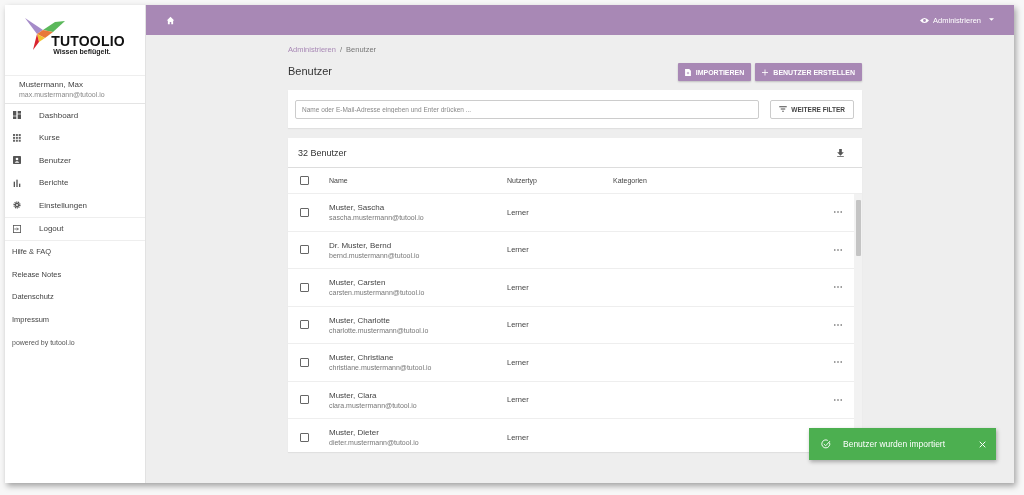  I want to click on bar-chart-icon, so click(17, 182).